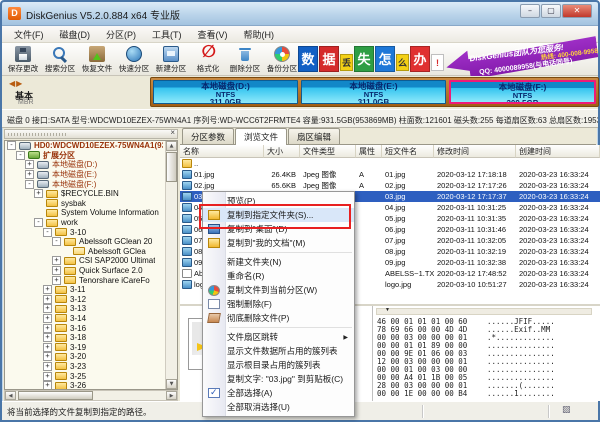 The width and height of the screenshot is (600, 422). What do you see at coordinates (369, 151) in the screenshot?
I see `column-header: 属性` at bounding box center [369, 151].